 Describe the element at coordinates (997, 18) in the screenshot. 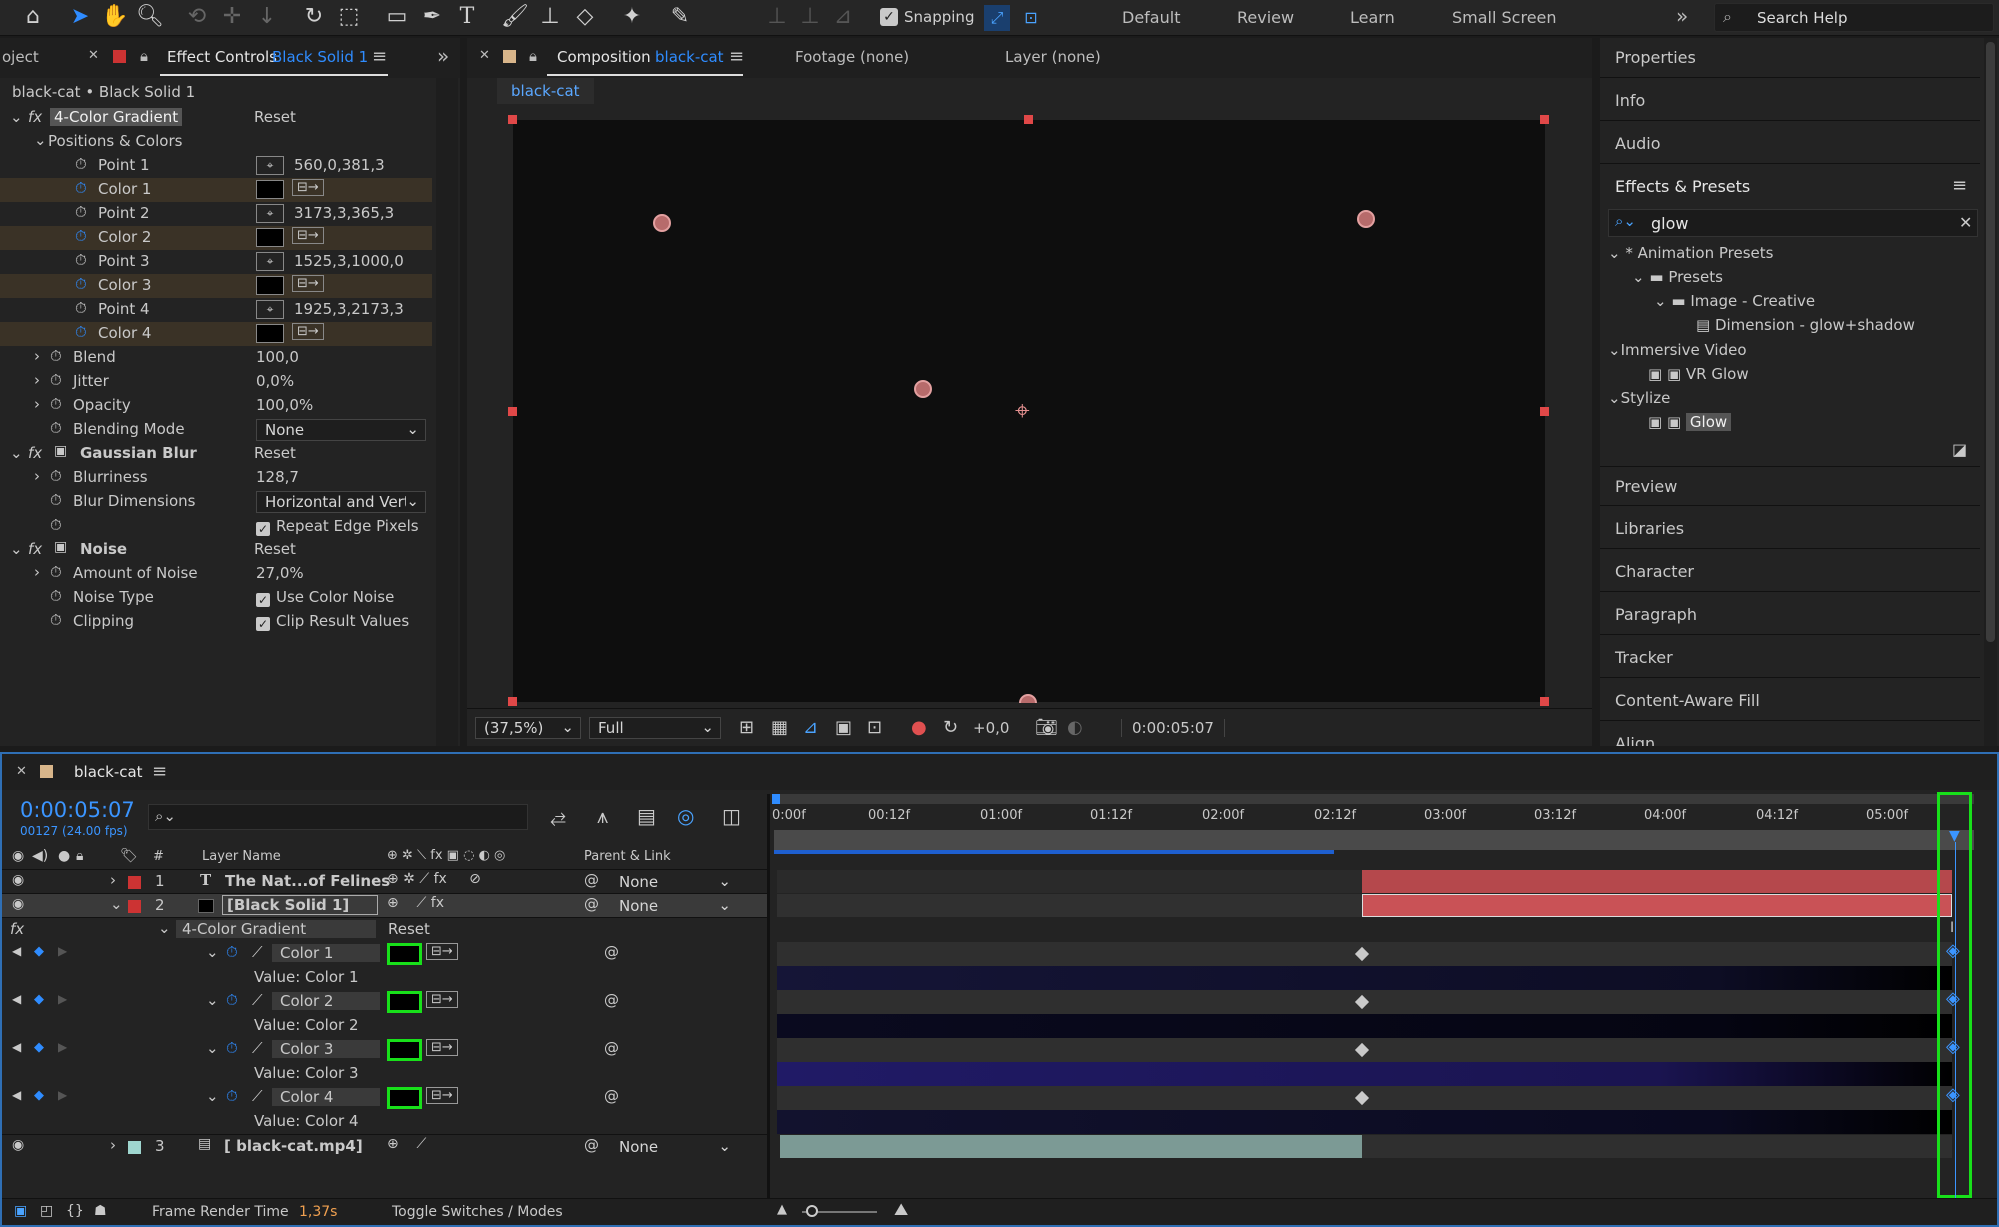

I see `snap-edges-icon: ⤢` at that location.